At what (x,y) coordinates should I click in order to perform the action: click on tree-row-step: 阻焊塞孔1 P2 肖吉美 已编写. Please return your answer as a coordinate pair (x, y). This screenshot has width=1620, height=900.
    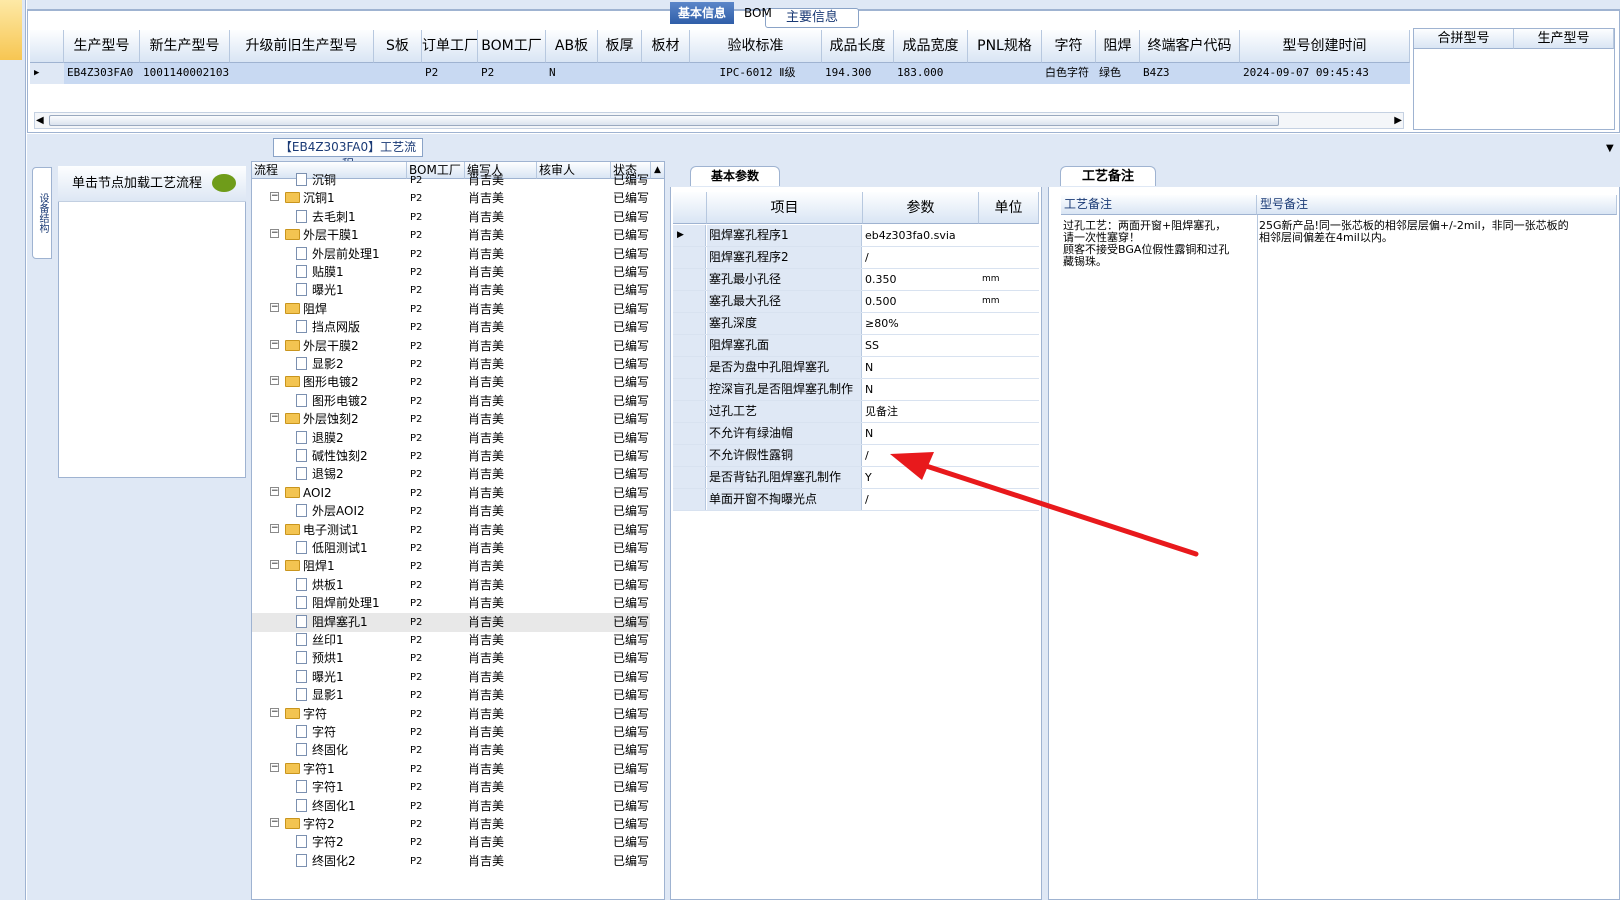
    Looking at the image, I should click on (451, 622).